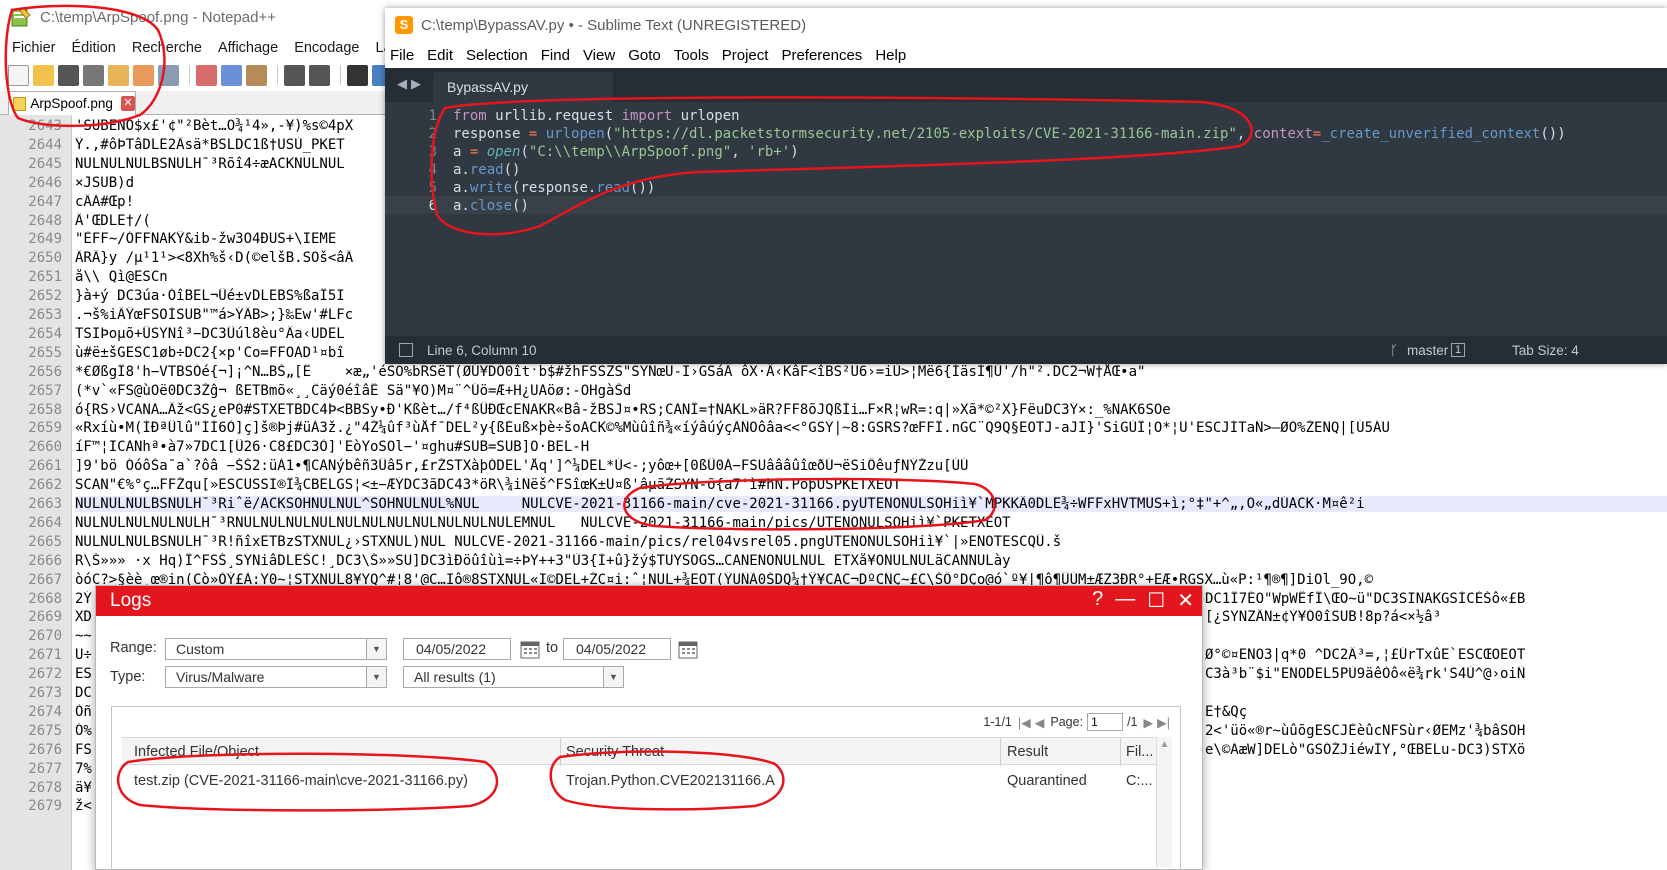 This screenshot has width=1667, height=870. I want to click on sub-menu-file: File, so click(402, 55).